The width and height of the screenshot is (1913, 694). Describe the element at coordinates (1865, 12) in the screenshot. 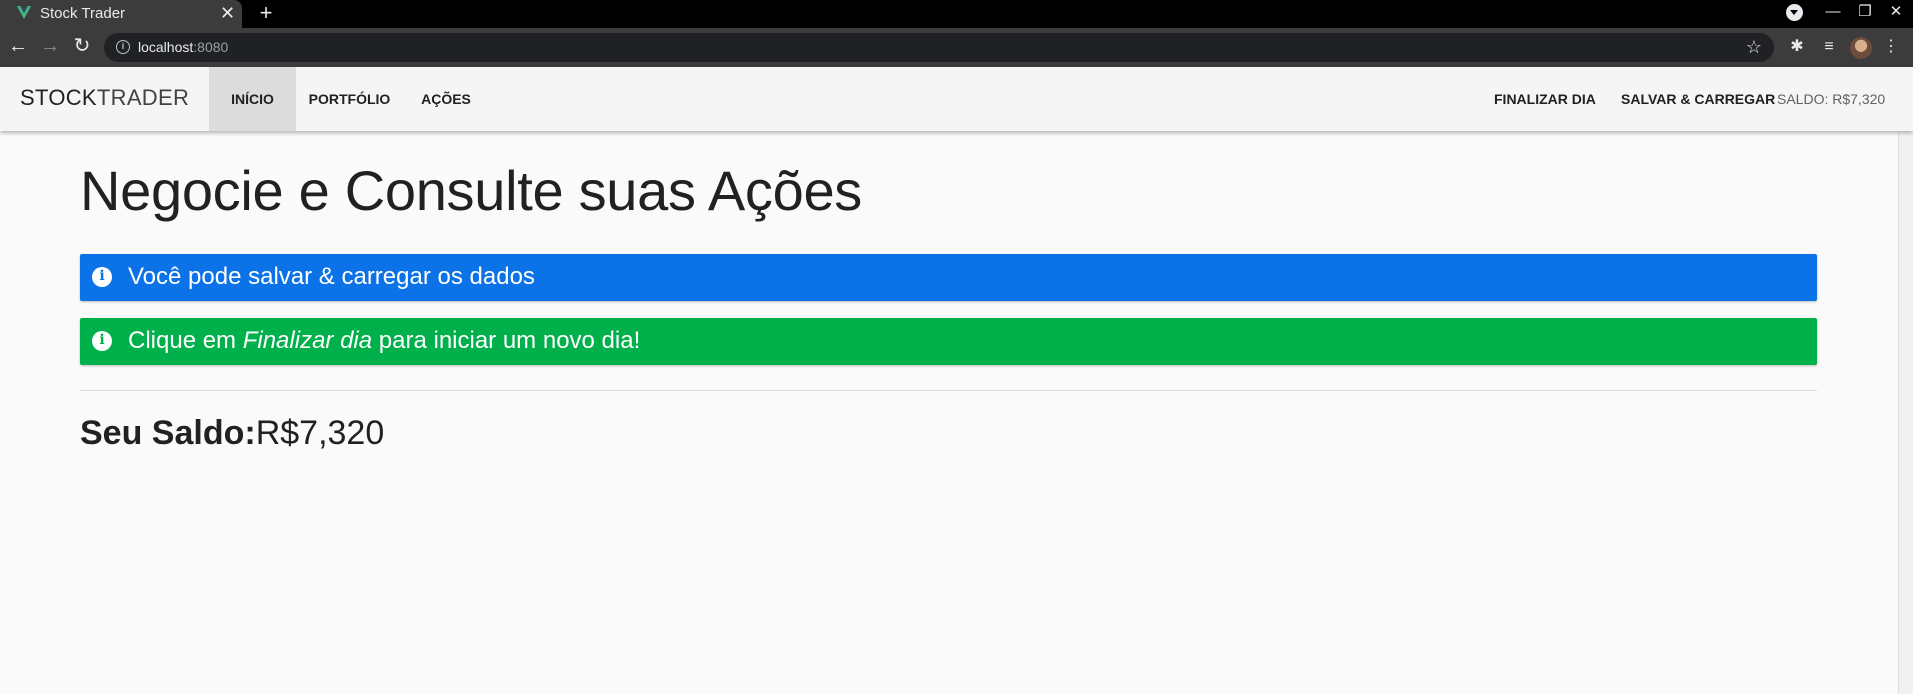

I see `restore-icon: ❐` at that location.